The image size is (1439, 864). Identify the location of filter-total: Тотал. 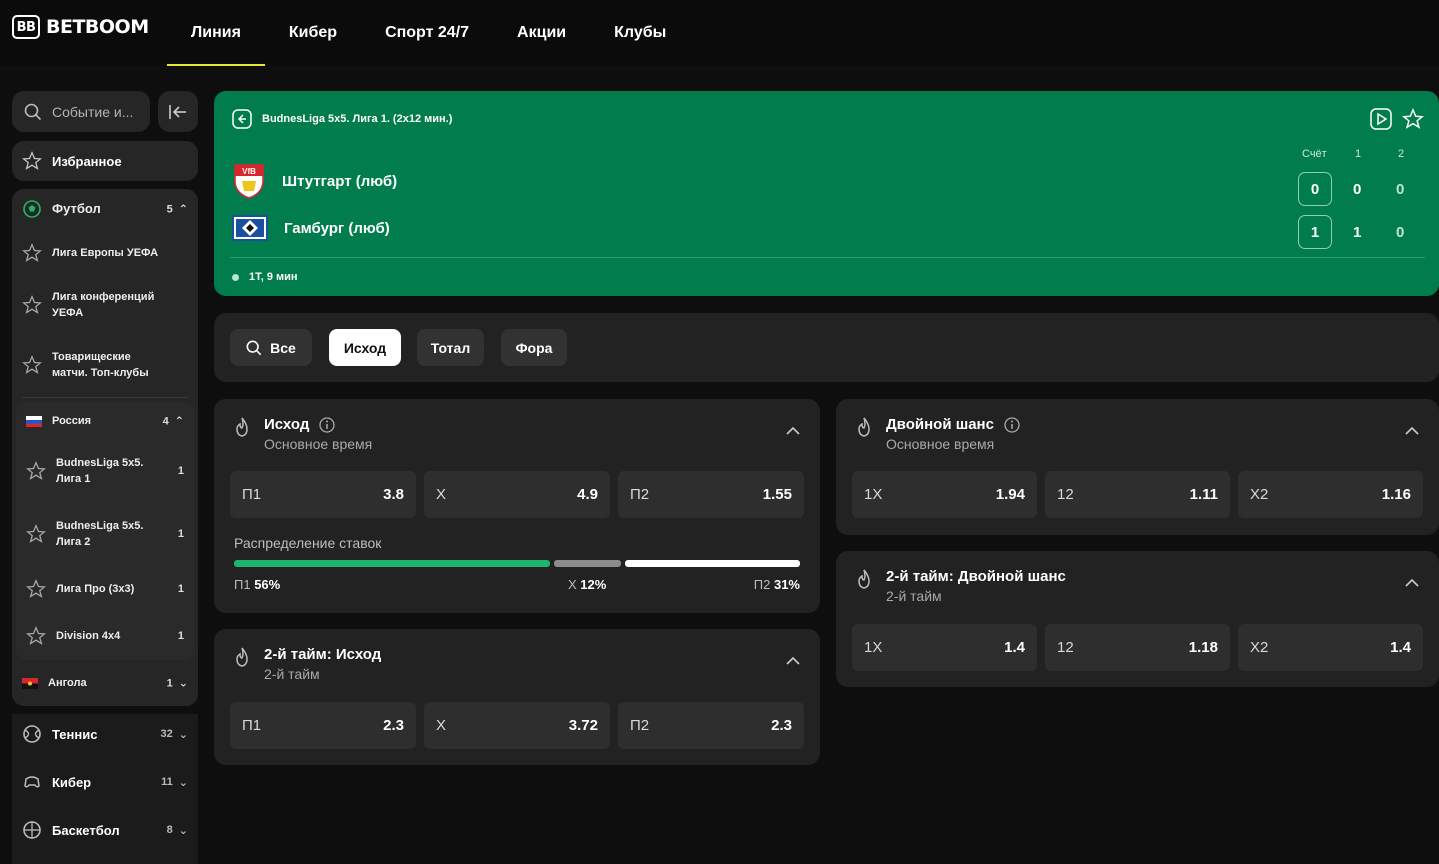
(450, 347).